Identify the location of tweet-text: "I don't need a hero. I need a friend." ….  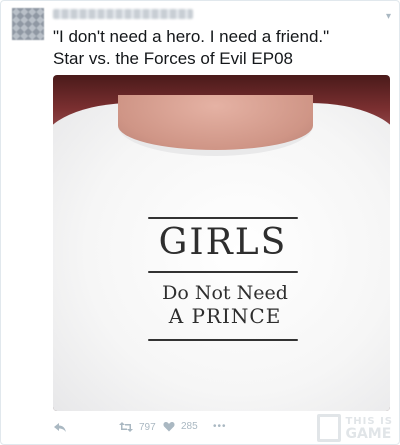
(220, 48).